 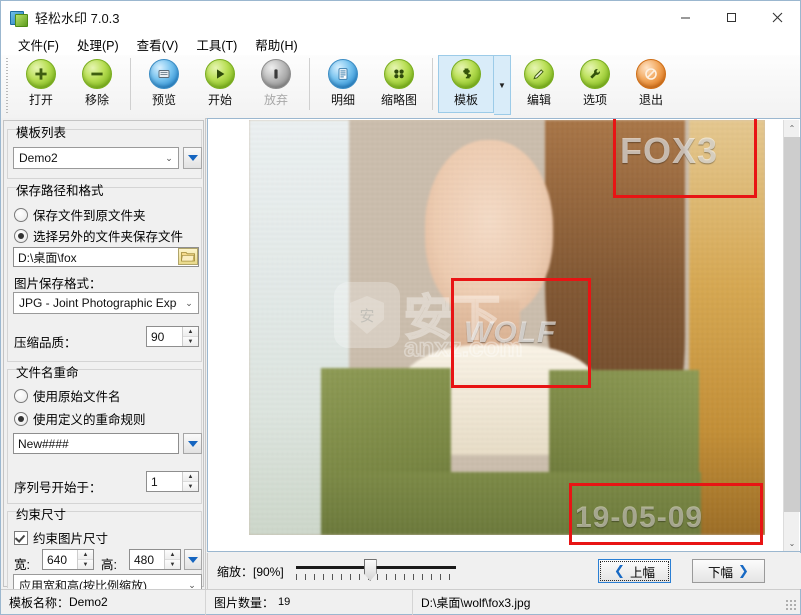 What do you see at coordinates (275, 100) in the screenshot?
I see `toolbar-abort-label: 放弃` at bounding box center [275, 100].